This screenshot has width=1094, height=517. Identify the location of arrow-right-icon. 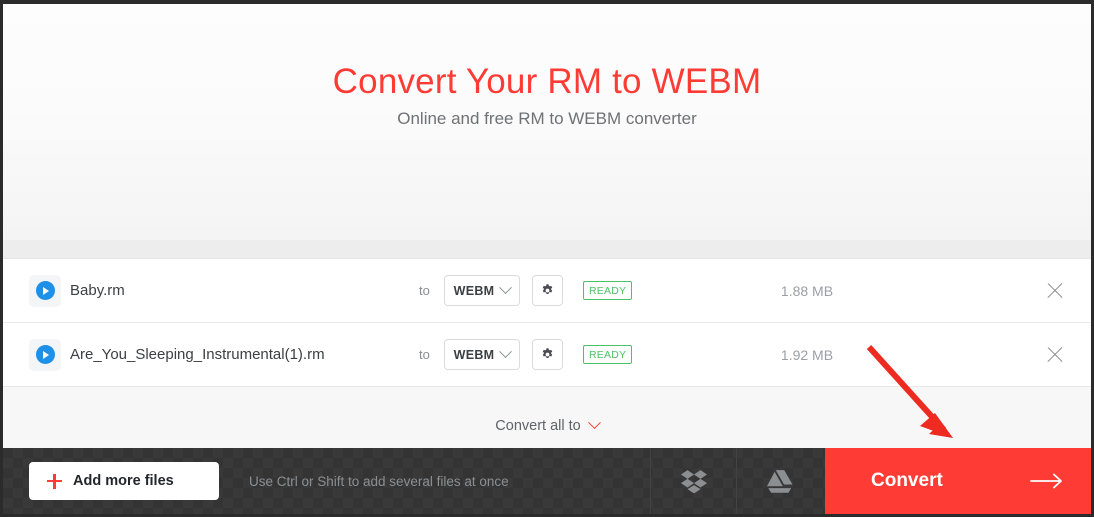
(1046, 481).